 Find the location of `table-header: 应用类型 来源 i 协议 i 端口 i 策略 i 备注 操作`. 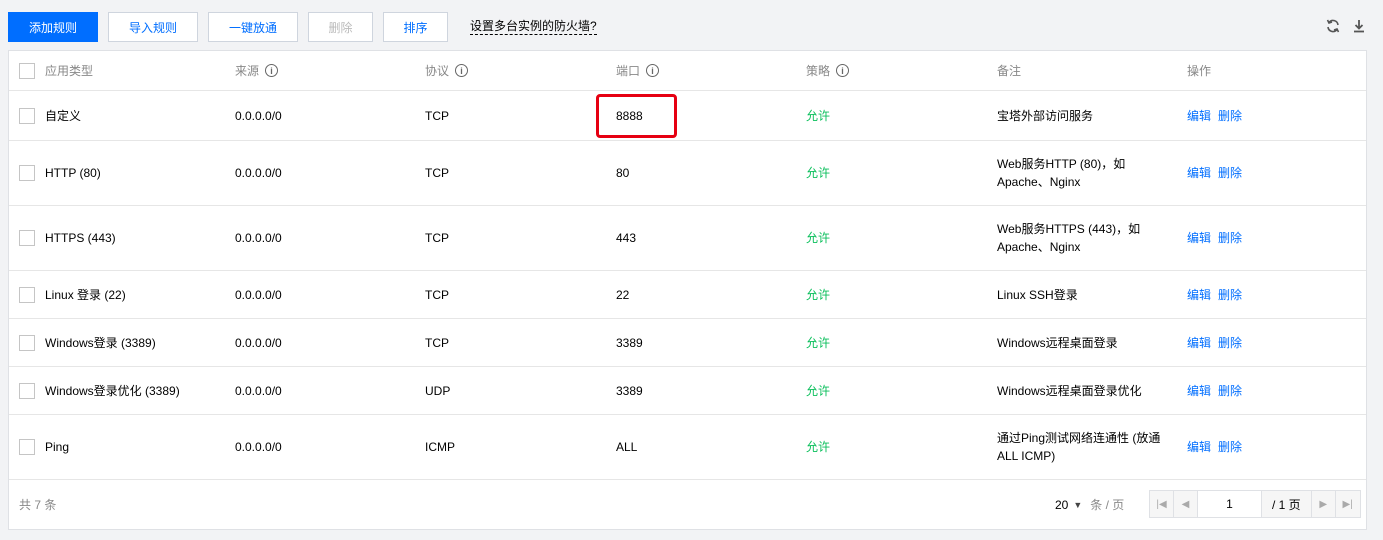

table-header: 应用类型 来源 i 协议 i 端口 i 策略 i 备注 操作 is located at coordinates (687, 71).